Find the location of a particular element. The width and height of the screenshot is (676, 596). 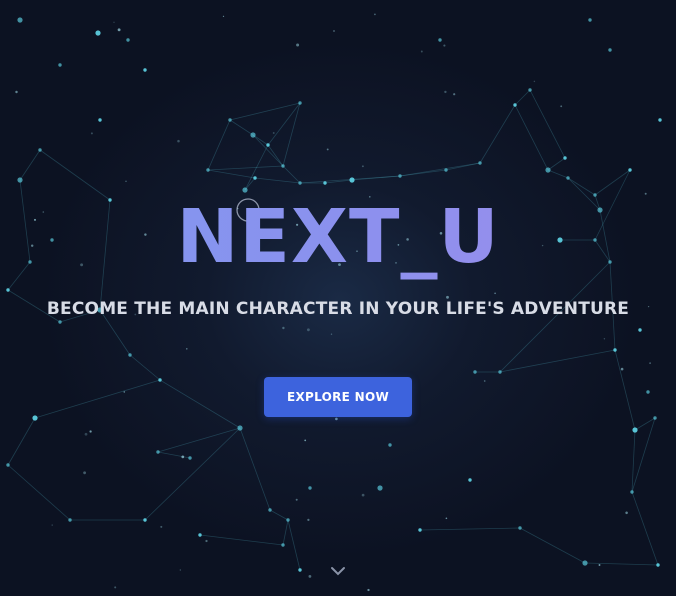

explore-now-button: EXPLORE NOW is located at coordinates (338, 397).